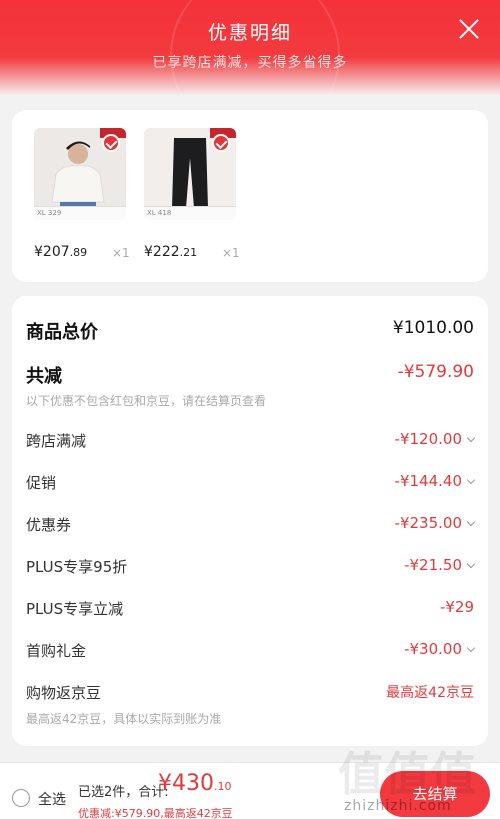 This screenshot has height=819, width=500. I want to click on total-cents: .10, so click(223, 786).